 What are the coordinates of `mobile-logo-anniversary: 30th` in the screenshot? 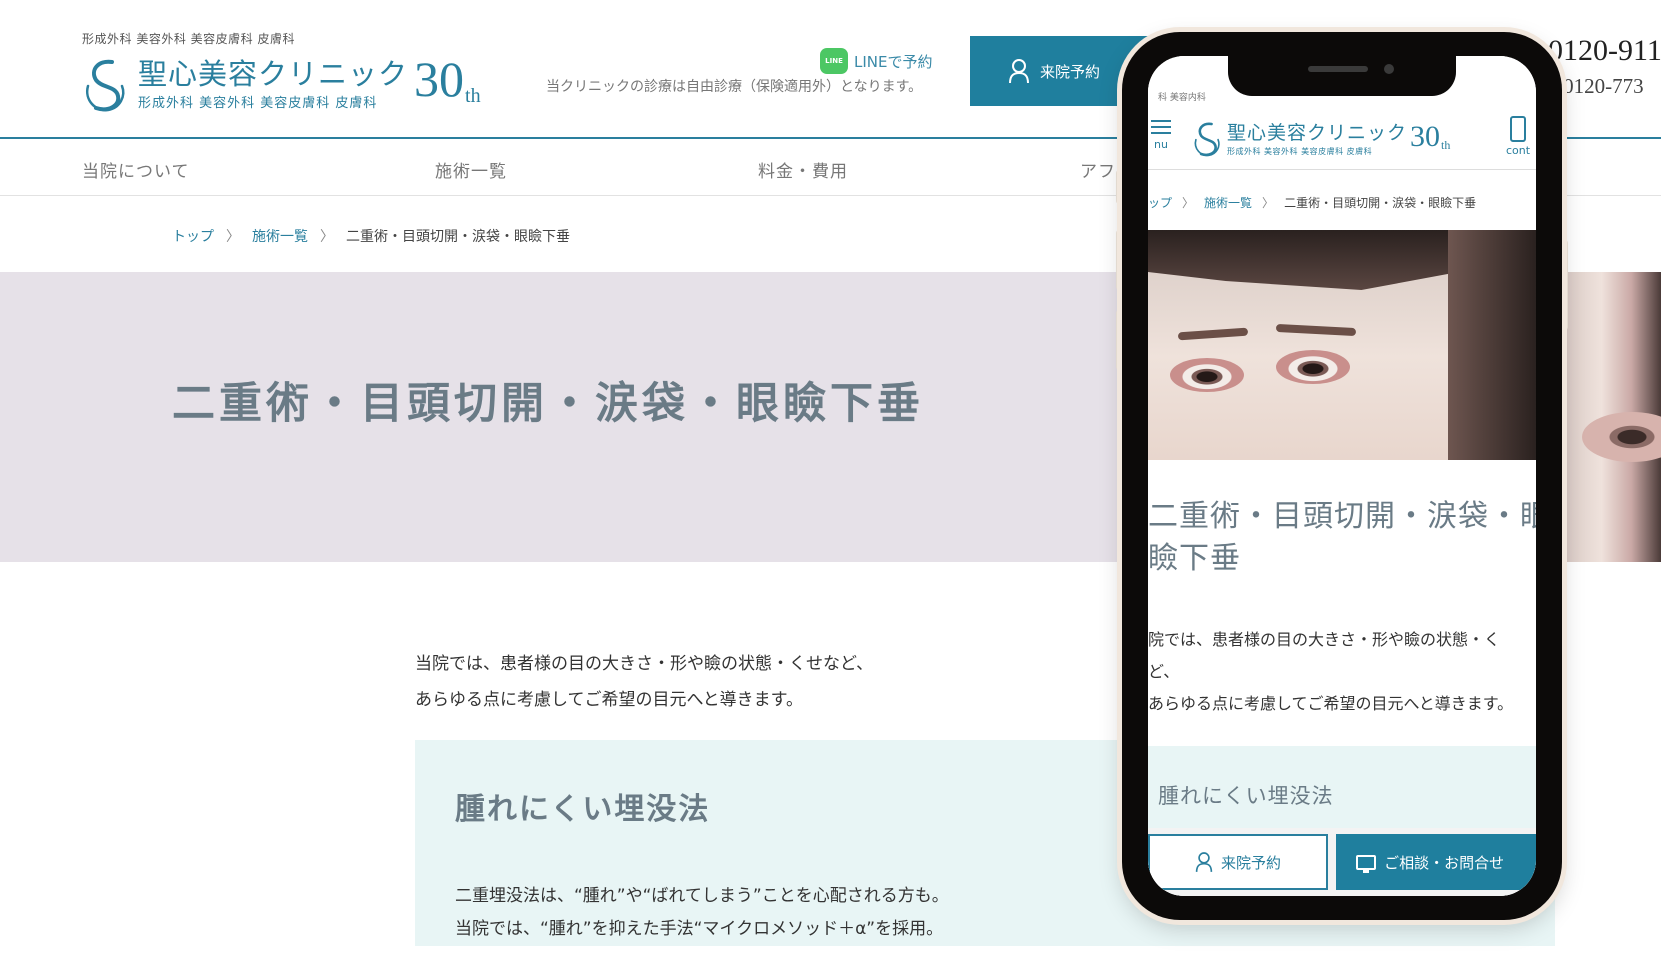 It's located at (1430, 136).